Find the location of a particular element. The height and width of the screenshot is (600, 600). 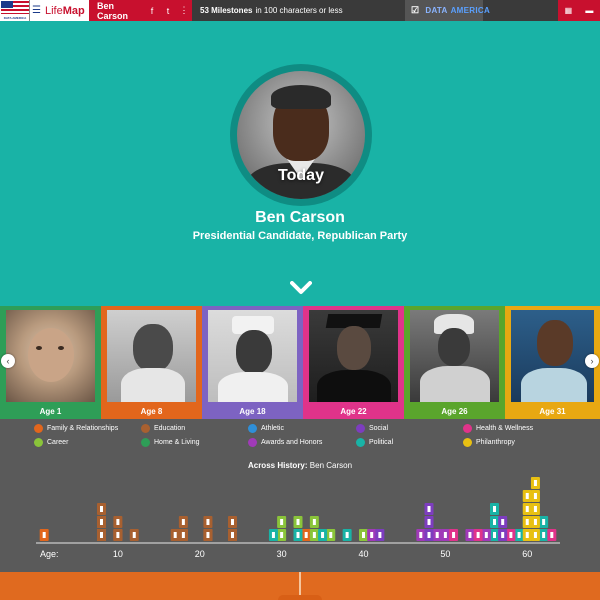

lifemap-logo: Life Map is located at coordinates (66, 10).